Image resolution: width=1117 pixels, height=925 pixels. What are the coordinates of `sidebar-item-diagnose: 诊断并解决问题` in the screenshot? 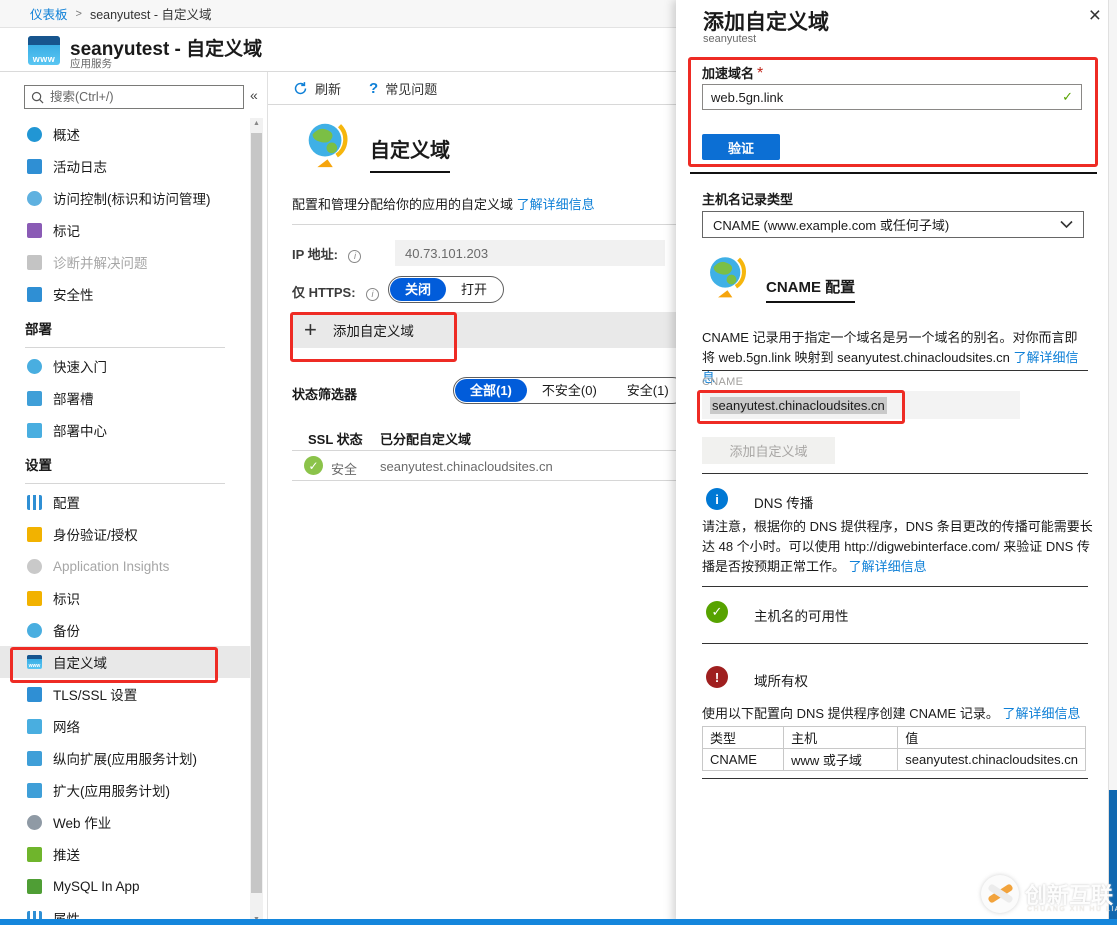 It's located at (125, 262).